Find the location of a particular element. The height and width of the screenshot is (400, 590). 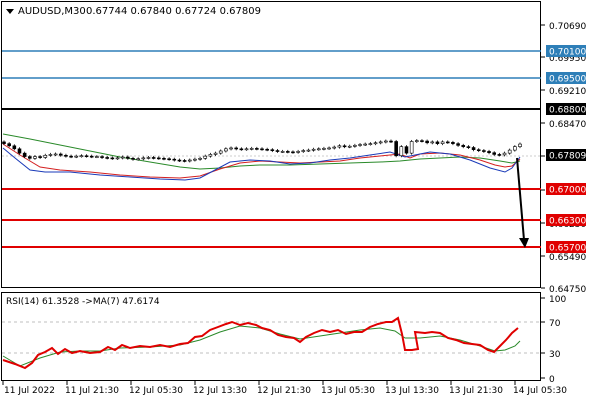

svg-text: 0.69210 is located at coordinates (567, 92).